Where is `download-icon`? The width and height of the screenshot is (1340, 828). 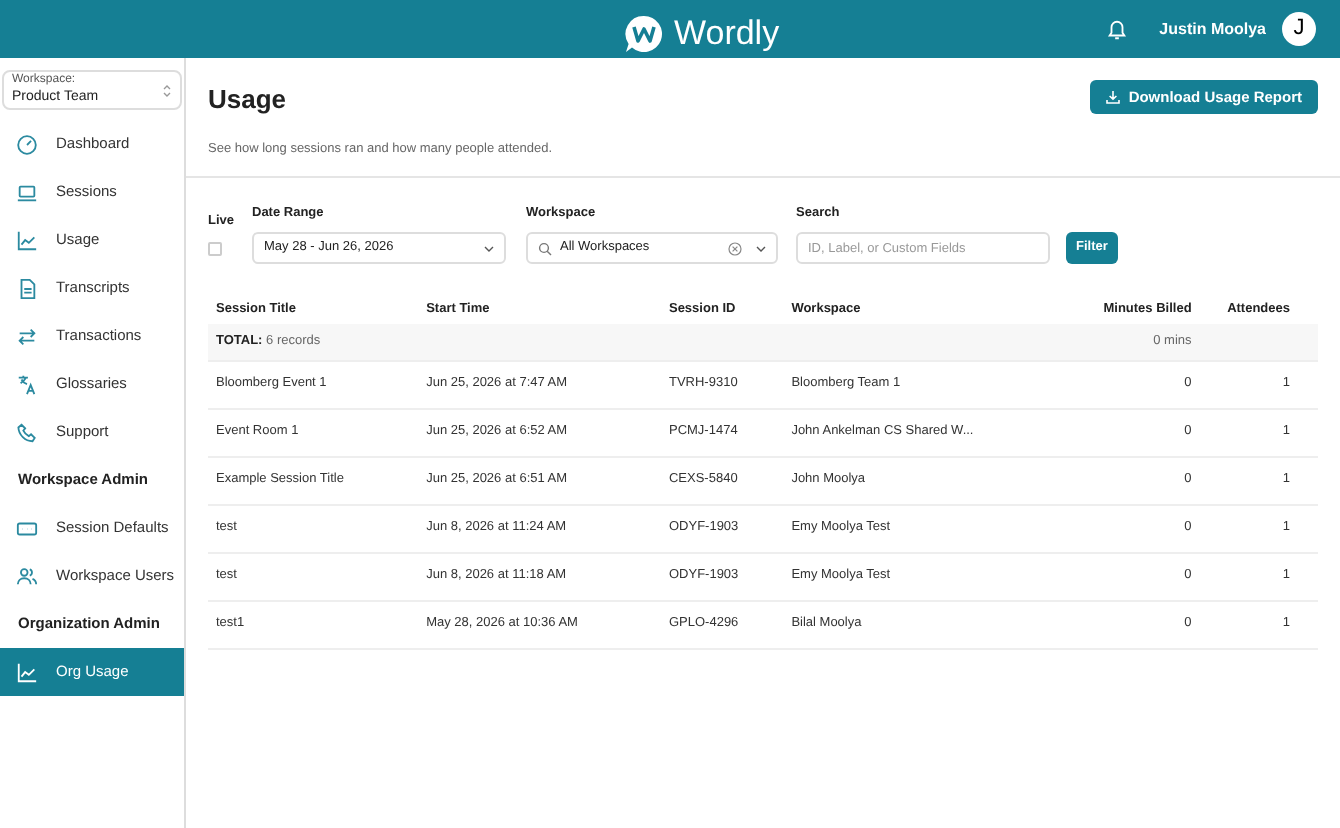
download-icon is located at coordinates (1113, 97).